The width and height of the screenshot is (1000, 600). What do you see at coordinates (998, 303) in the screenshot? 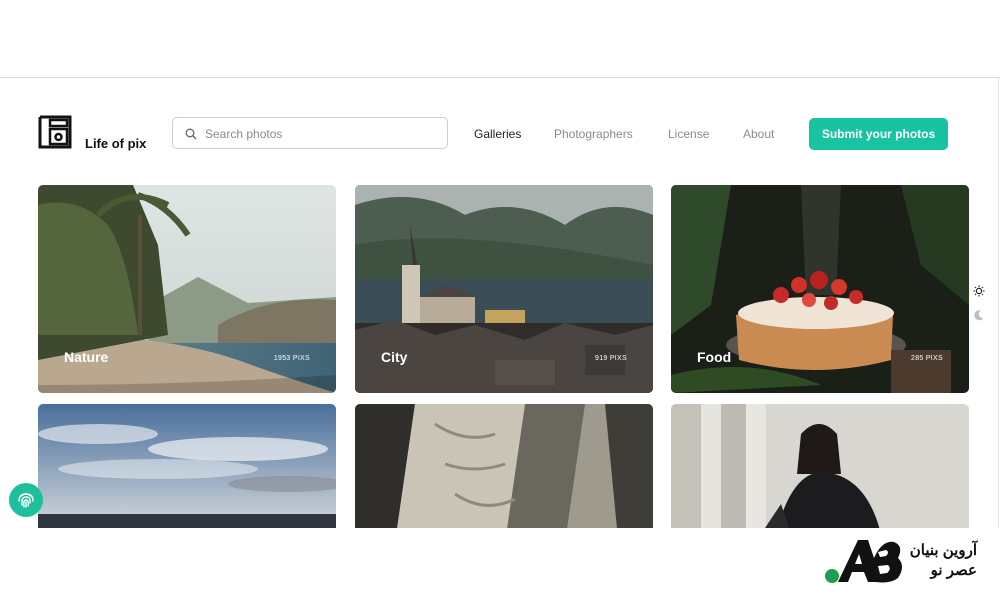
I see `scrollbar-track` at bounding box center [998, 303].